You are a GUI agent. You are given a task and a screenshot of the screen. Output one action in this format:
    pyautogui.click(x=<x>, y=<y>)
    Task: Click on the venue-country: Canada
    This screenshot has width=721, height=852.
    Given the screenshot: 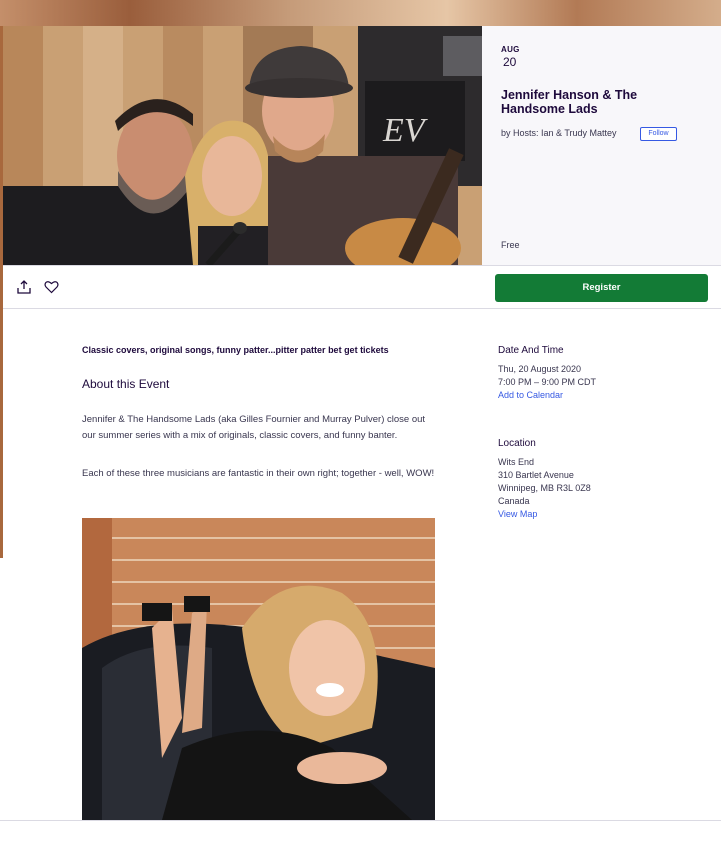 What is the action you would take?
    pyautogui.click(x=514, y=501)
    